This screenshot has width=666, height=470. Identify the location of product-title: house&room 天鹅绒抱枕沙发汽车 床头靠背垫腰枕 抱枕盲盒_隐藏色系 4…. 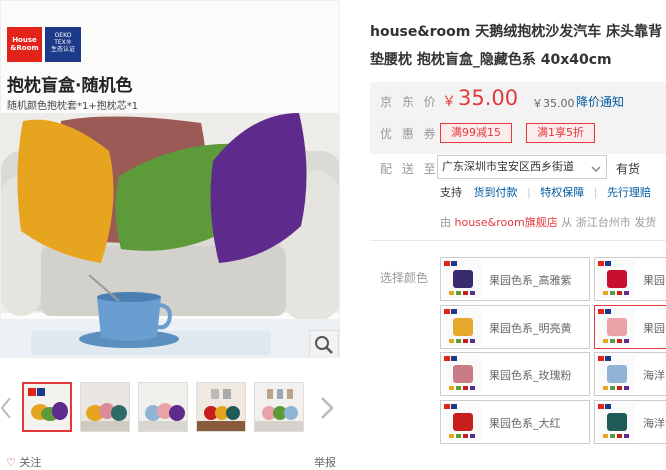
(516, 46).